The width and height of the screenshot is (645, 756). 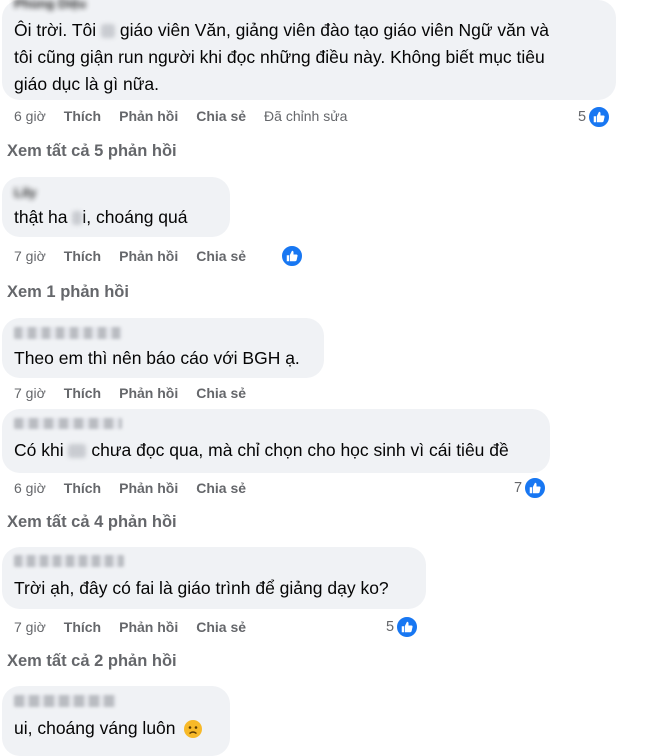 What do you see at coordinates (108, 728) in the screenshot?
I see `comment-text: ui, choáng váng luôn` at bounding box center [108, 728].